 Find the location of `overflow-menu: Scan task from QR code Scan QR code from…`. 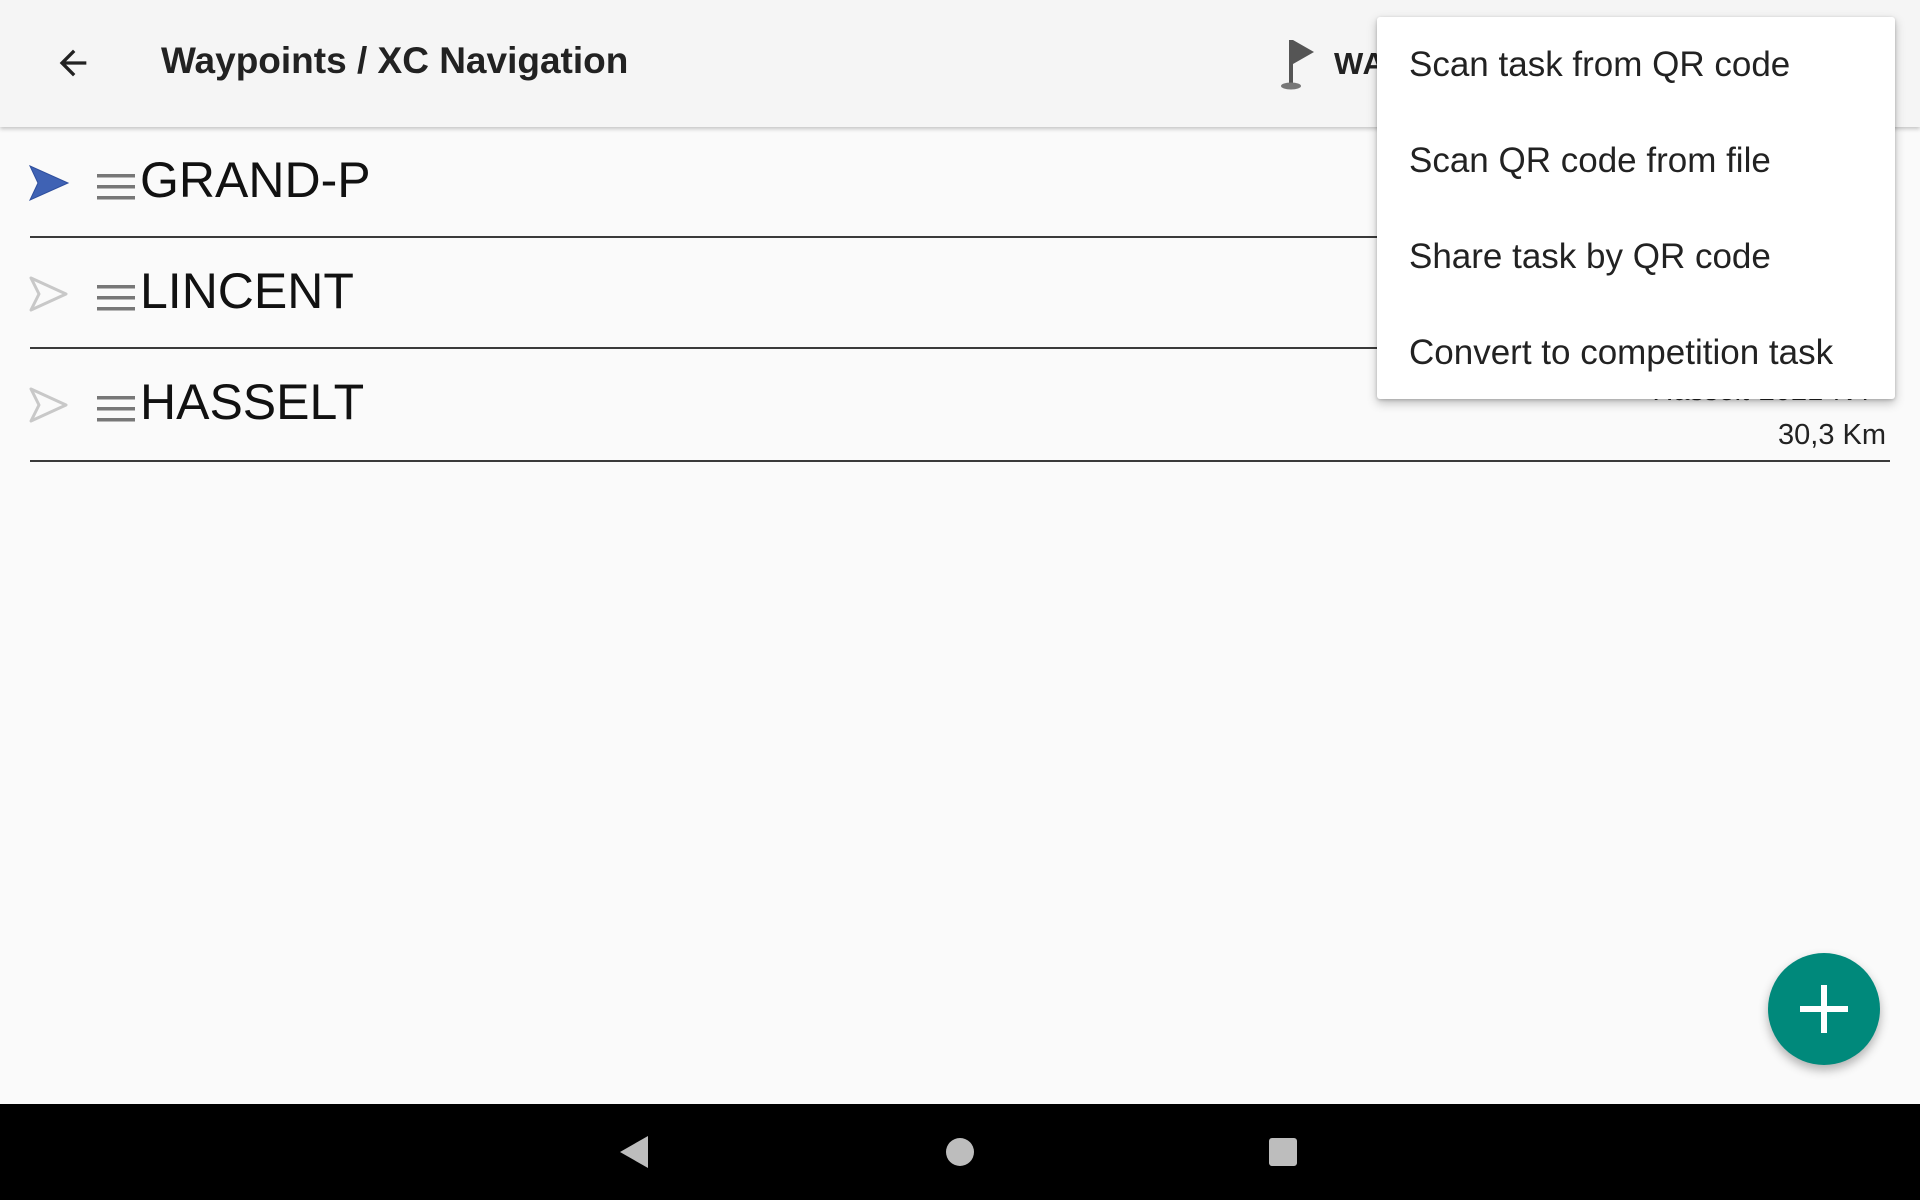

overflow-menu: Scan task from QR code Scan QR code from… is located at coordinates (1636, 208).